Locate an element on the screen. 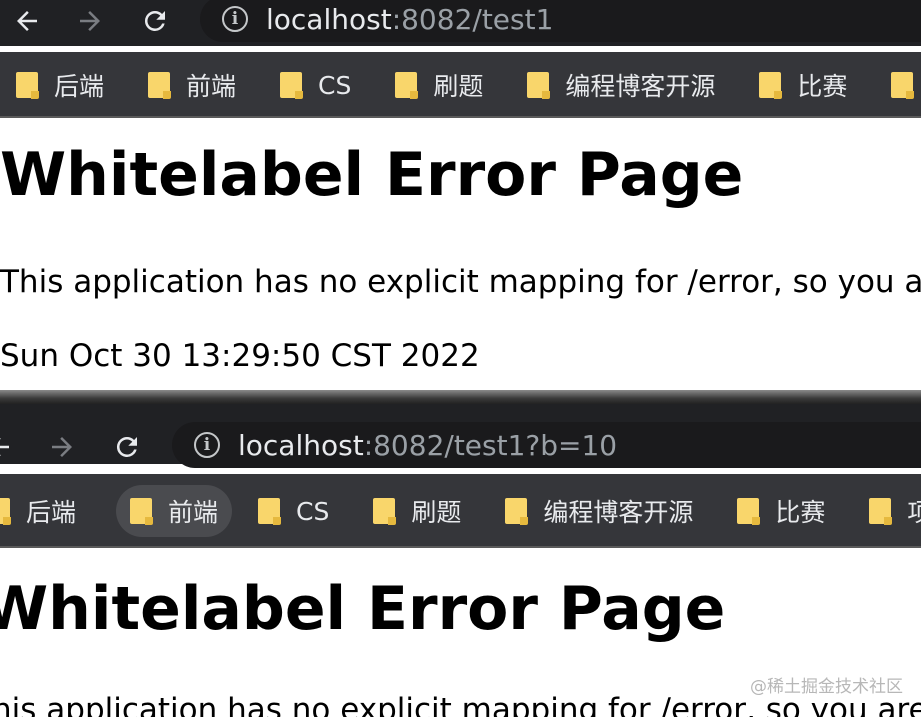 This screenshot has height=717, width=921. browser-toolbar: i localhost:8082/test1 is located at coordinates (460, 23).